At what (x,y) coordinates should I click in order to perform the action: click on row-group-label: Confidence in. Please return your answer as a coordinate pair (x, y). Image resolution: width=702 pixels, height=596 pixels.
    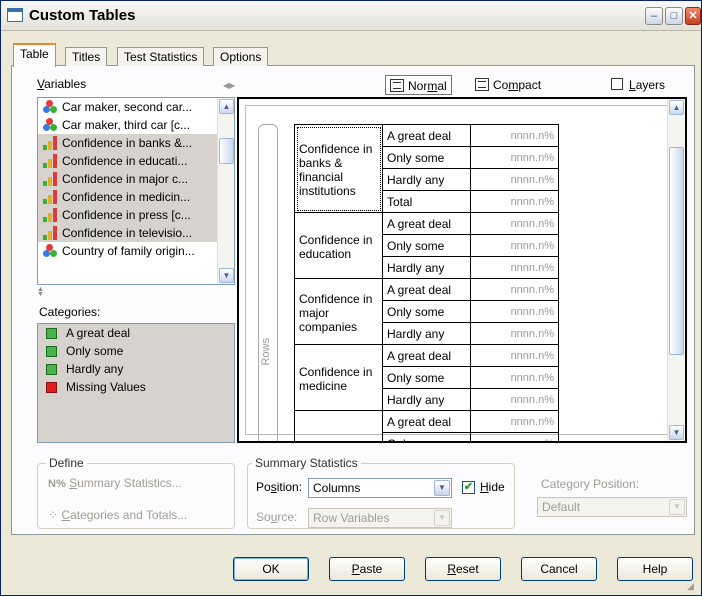
    Looking at the image, I should click on (338, 425).